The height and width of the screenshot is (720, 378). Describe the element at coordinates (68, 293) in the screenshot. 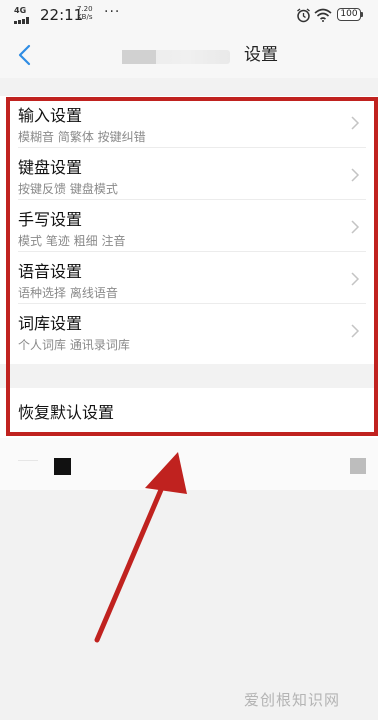

I see `settings-item-description: 语种选择 离线语音` at that location.